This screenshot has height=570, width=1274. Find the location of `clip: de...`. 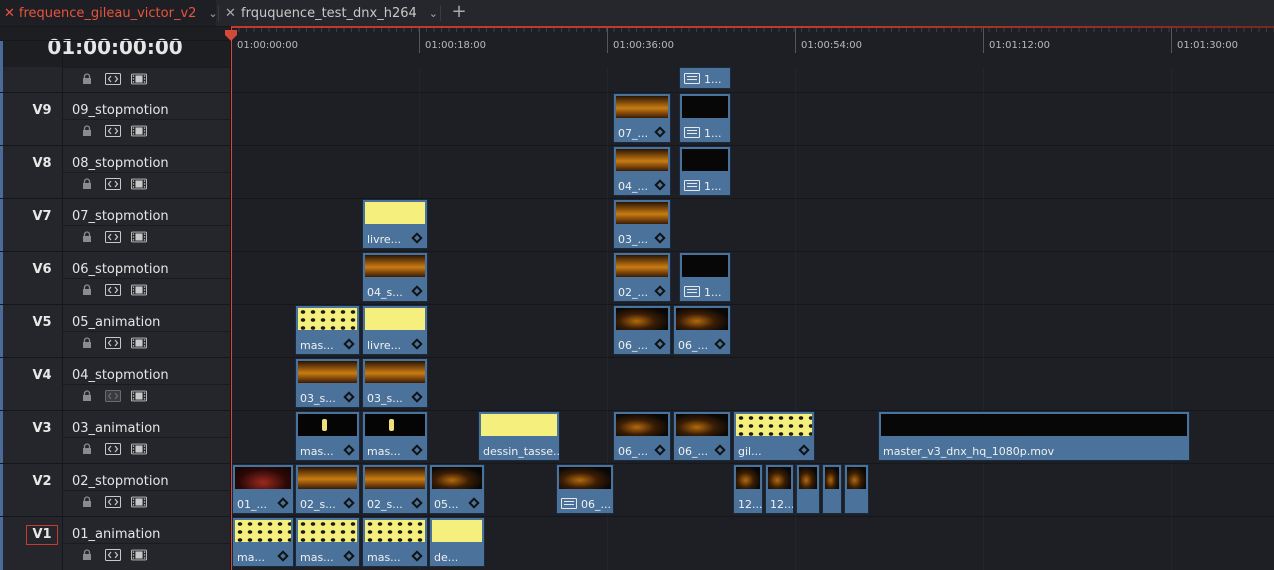

clip: de... is located at coordinates (457, 542).